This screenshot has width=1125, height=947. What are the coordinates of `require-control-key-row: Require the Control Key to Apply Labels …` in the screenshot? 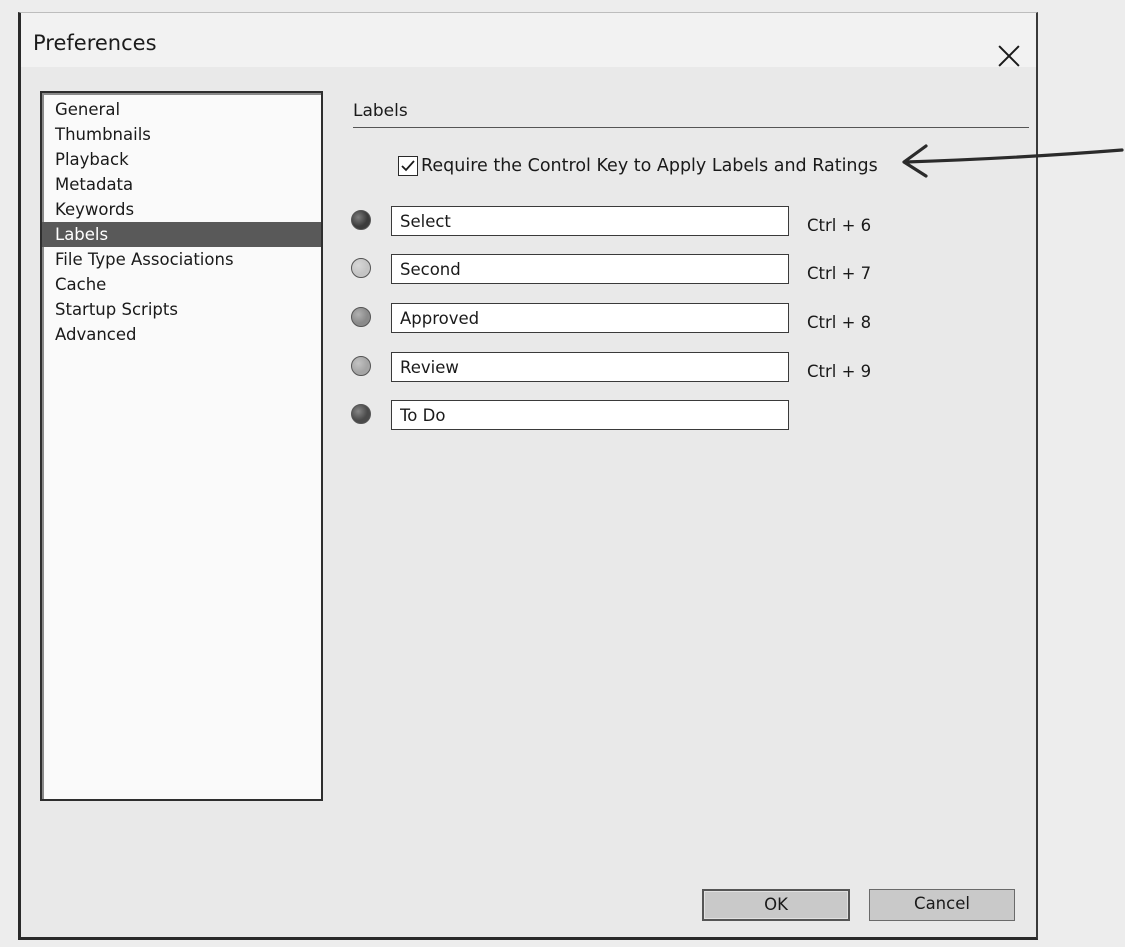 It's located at (638, 166).